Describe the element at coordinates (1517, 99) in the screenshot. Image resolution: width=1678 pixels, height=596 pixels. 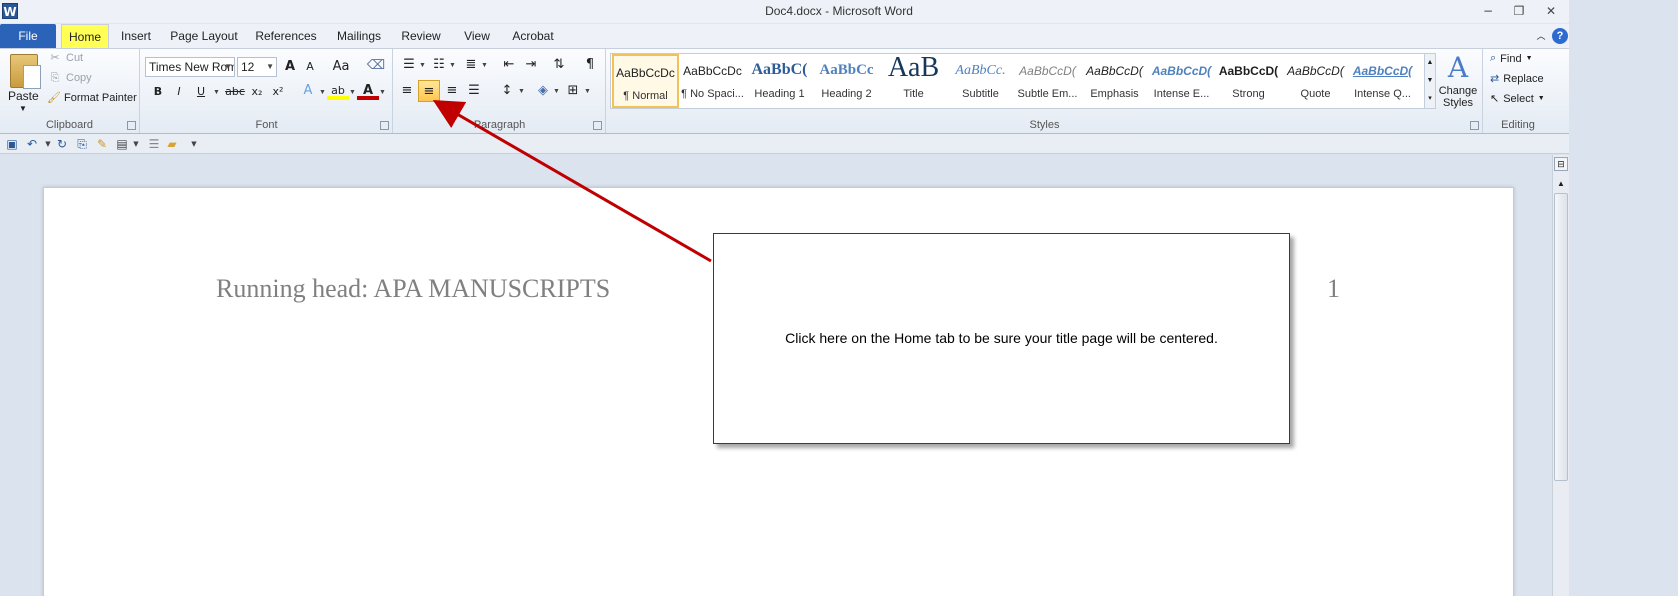
I see `select-button: ↖ Select ▼` at that location.